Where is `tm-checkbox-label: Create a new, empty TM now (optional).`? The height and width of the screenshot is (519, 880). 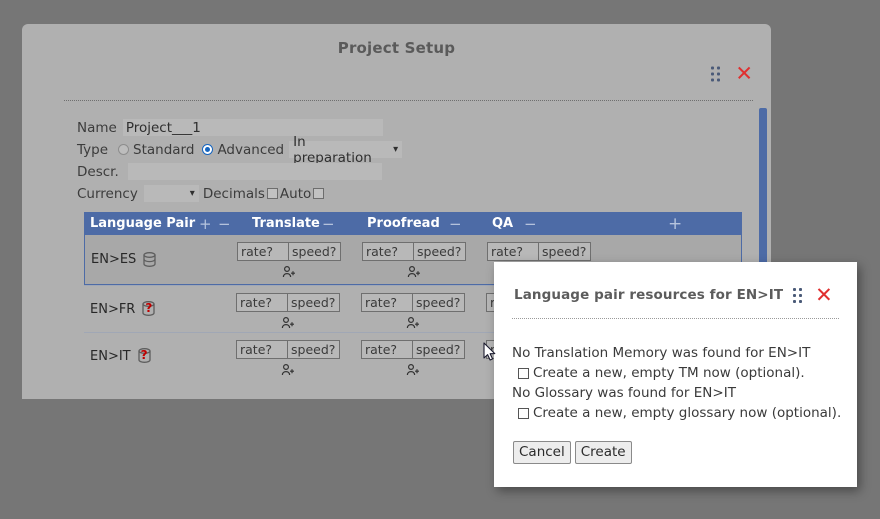 tm-checkbox-label: Create a new, empty TM now (optional). is located at coordinates (669, 373).